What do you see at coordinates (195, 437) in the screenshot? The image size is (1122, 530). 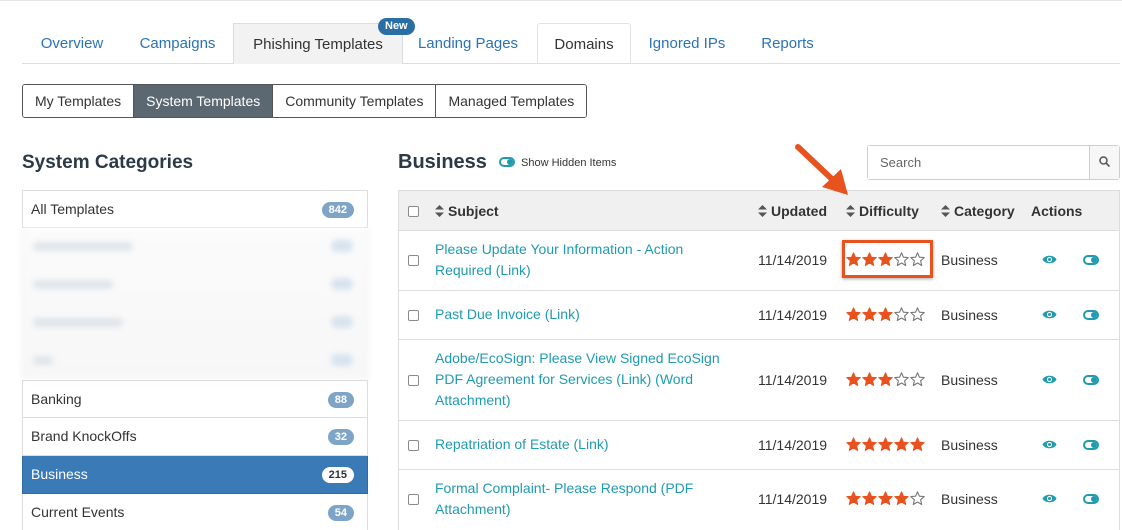 I see `category-item-brand-knockoffs: Brand KnockOffs 32` at bounding box center [195, 437].